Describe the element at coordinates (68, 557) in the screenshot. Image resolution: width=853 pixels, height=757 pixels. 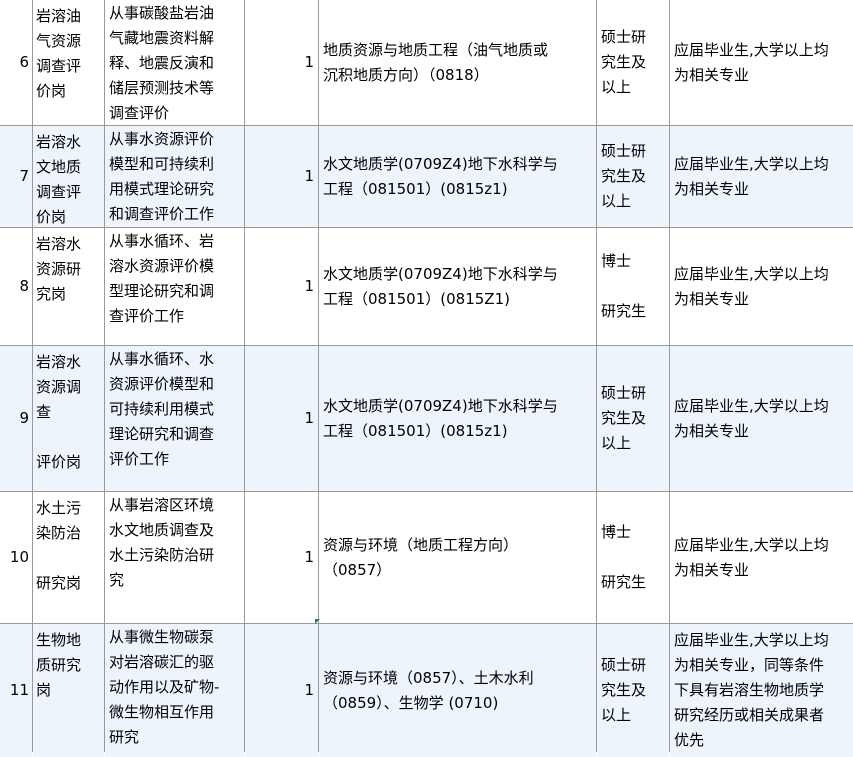
I see `position-cell: 水土污 染防治 研究岗` at that location.